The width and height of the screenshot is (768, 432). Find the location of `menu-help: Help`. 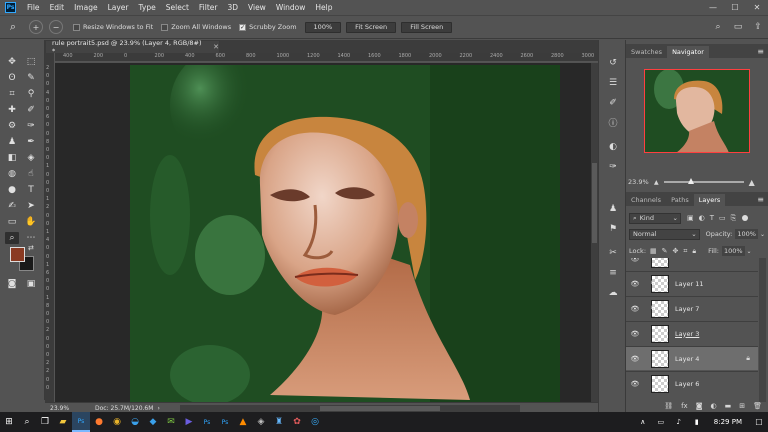

menu-help: Help is located at coordinates (323, 7).